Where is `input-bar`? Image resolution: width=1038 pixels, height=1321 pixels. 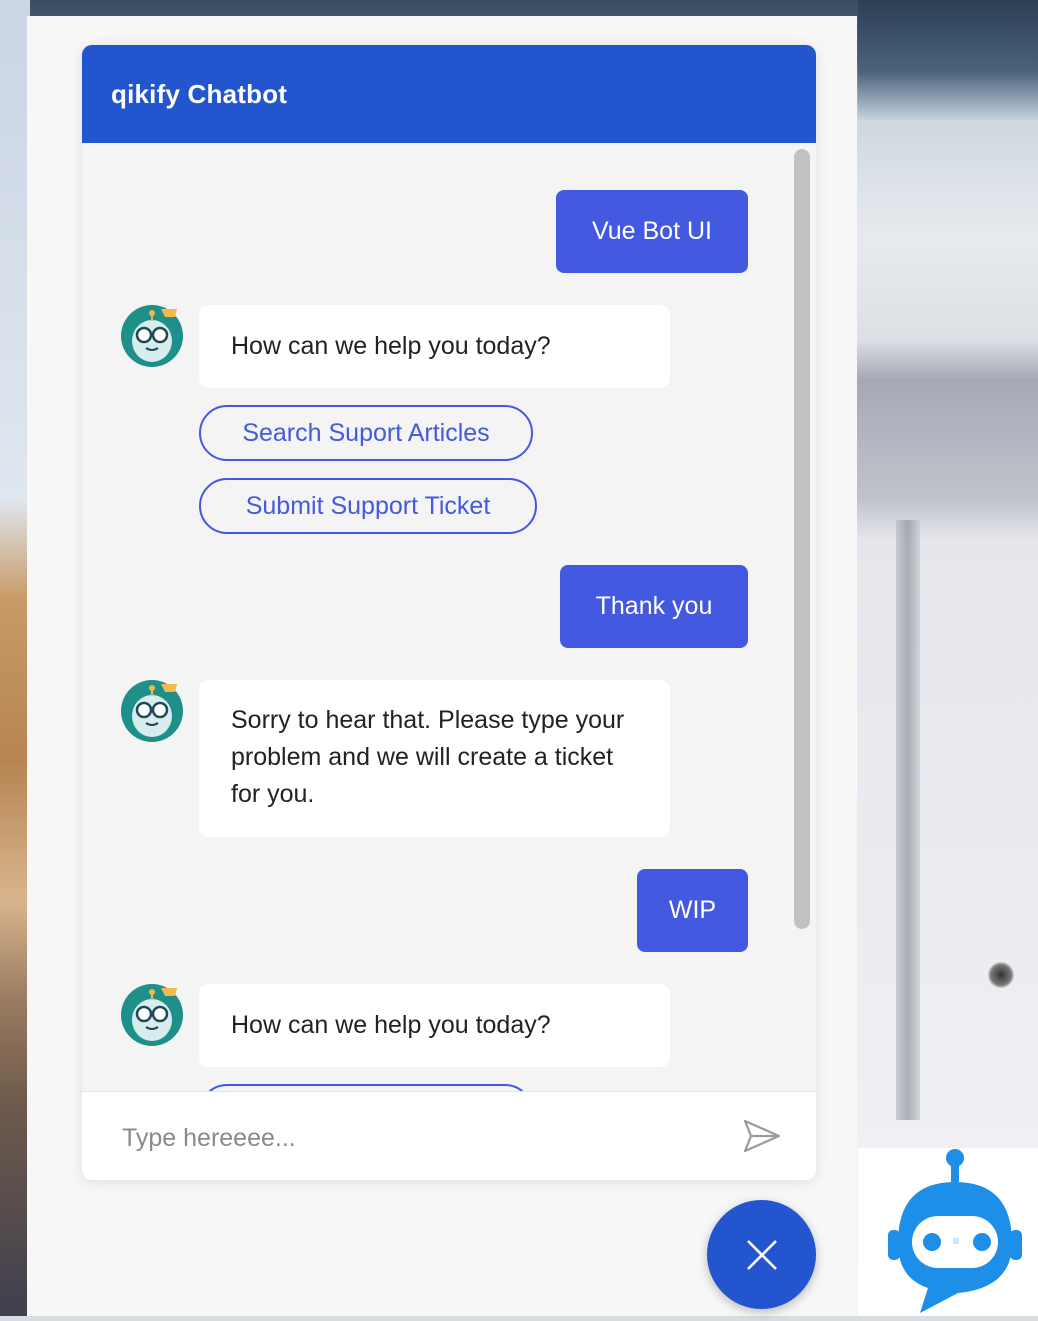 input-bar is located at coordinates (449, 1135).